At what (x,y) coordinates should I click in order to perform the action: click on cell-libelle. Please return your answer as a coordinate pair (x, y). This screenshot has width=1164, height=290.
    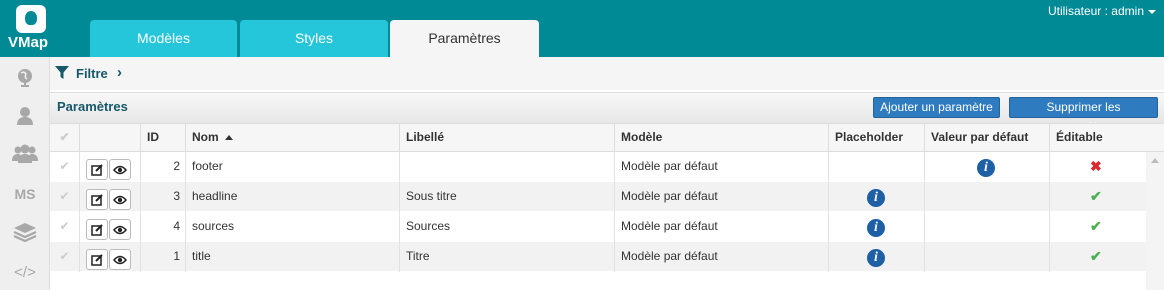
    Looking at the image, I should click on (506, 167).